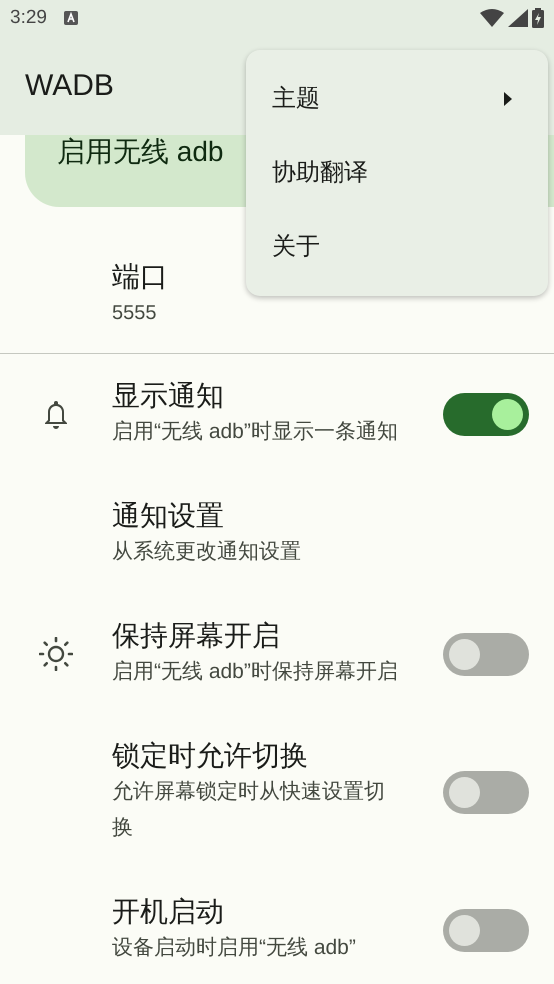  Describe the element at coordinates (234, 948) in the screenshot. I see `setting-description: 设备启动时启用“无线 adb”` at that location.